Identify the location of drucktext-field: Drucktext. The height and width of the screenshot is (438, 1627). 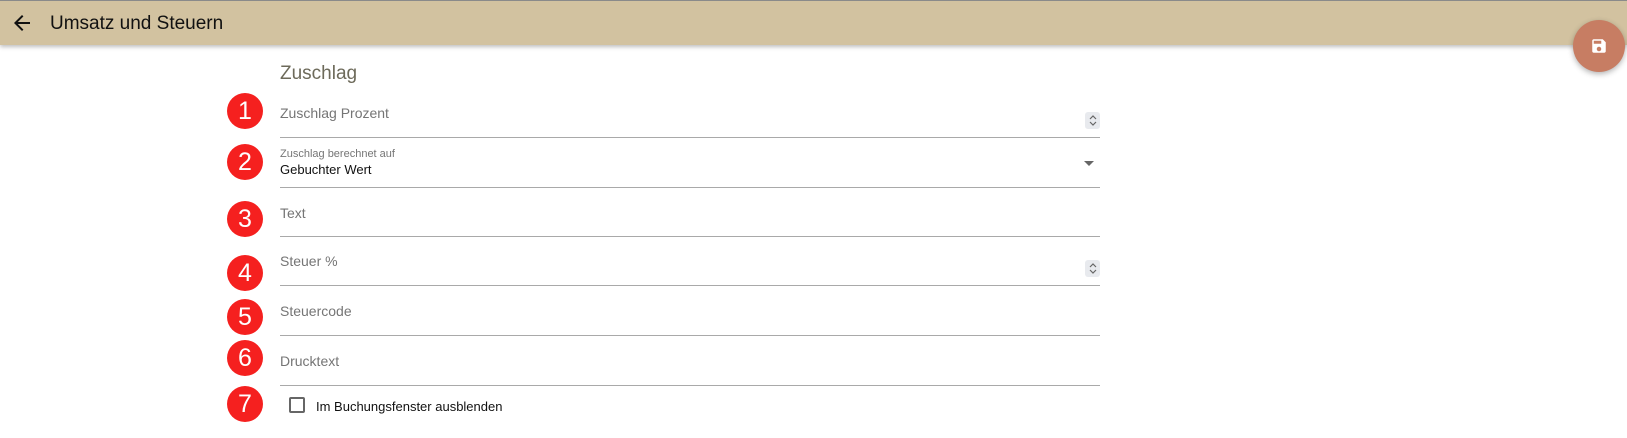
(690, 368).